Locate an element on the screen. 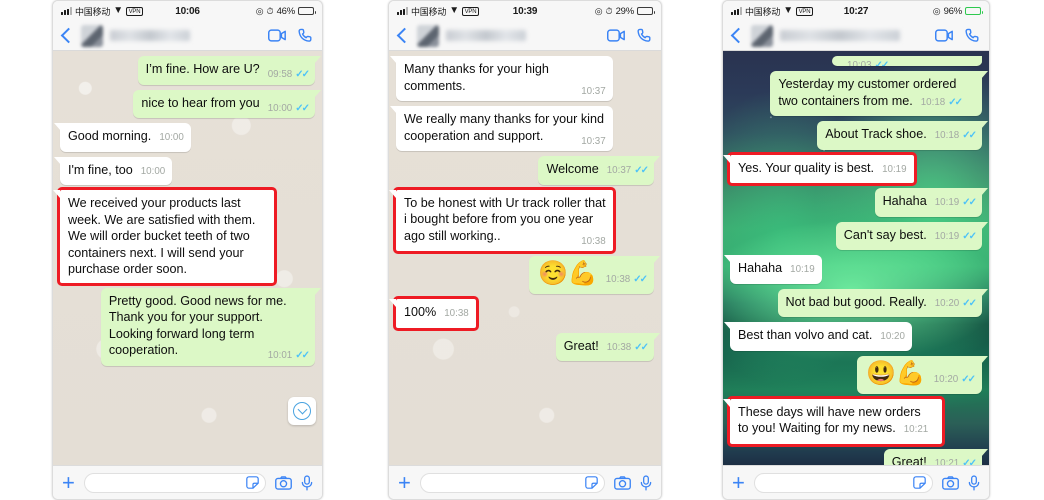  message-timestamp: 10:38 is located at coordinates (618, 279).